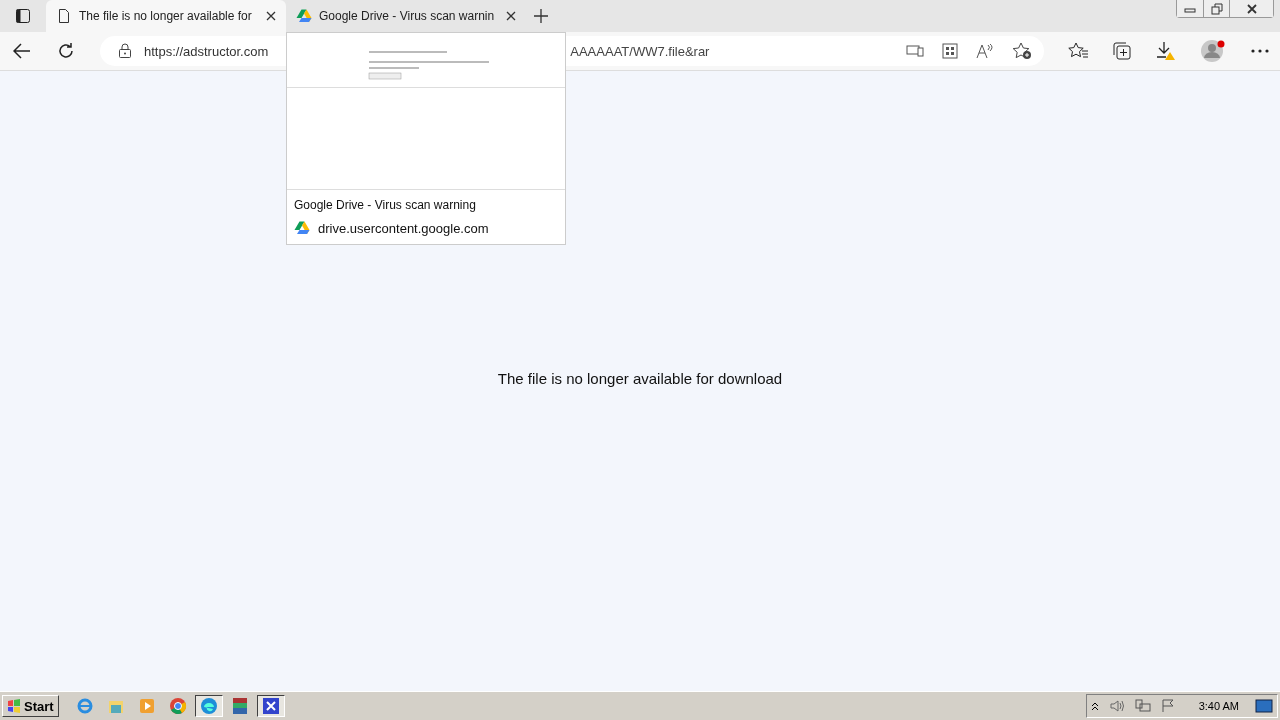 This screenshot has height=720, width=1280. What do you see at coordinates (403, 228) in the screenshot?
I see `preview-domain: drive.usercontent.google.com` at bounding box center [403, 228].